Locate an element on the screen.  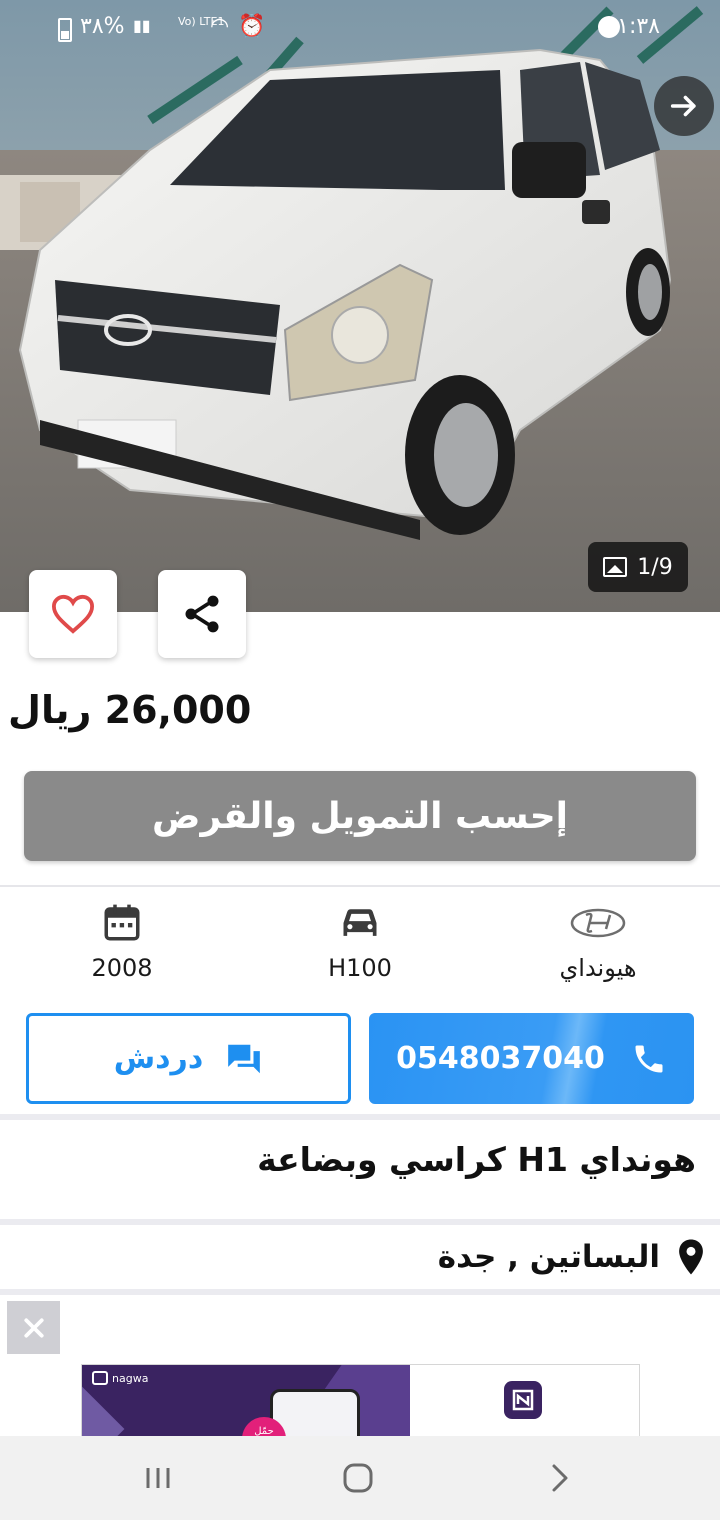
ad-banner: nagwa حمّل is located at coordinates (360, 1400).